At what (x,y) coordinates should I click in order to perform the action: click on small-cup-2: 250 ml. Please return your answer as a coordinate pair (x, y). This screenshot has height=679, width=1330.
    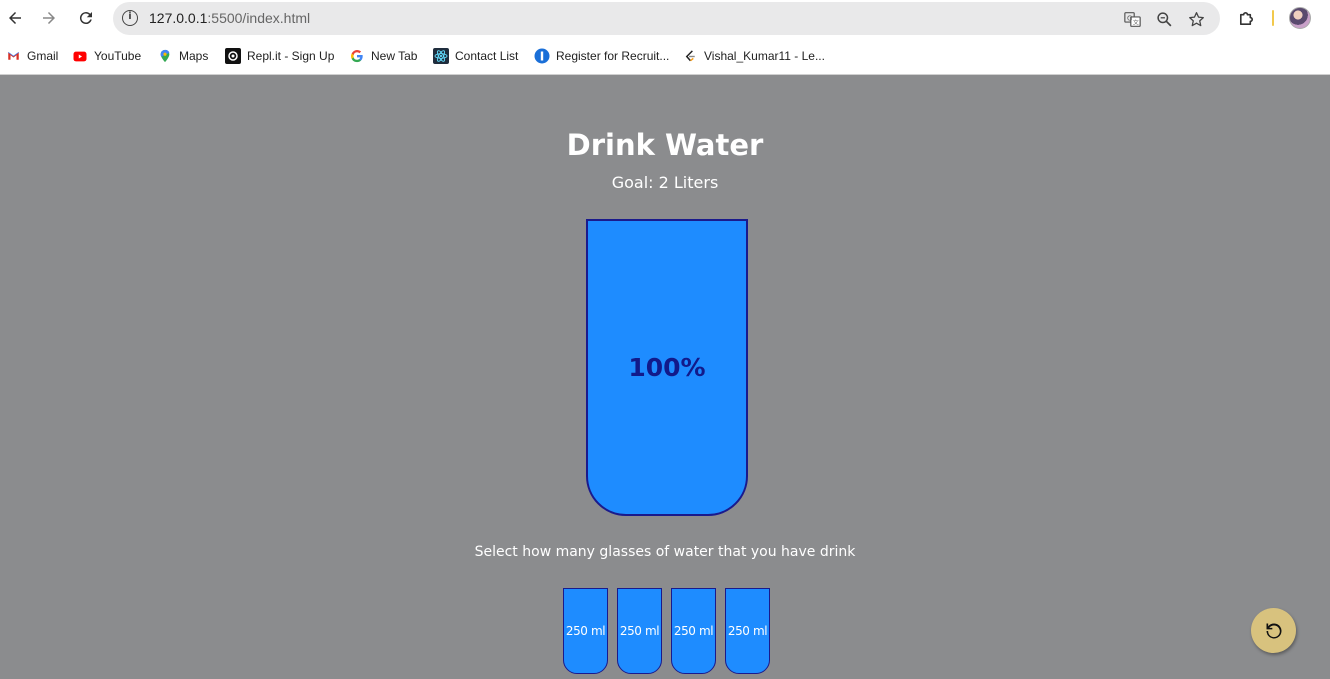
    Looking at the image, I should click on (639, 631).